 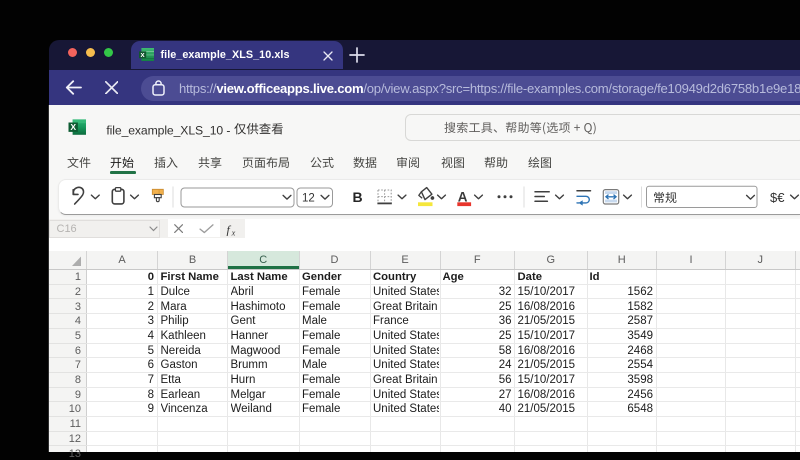 I want to click on svg-text: x, so click(x=233, y=233).